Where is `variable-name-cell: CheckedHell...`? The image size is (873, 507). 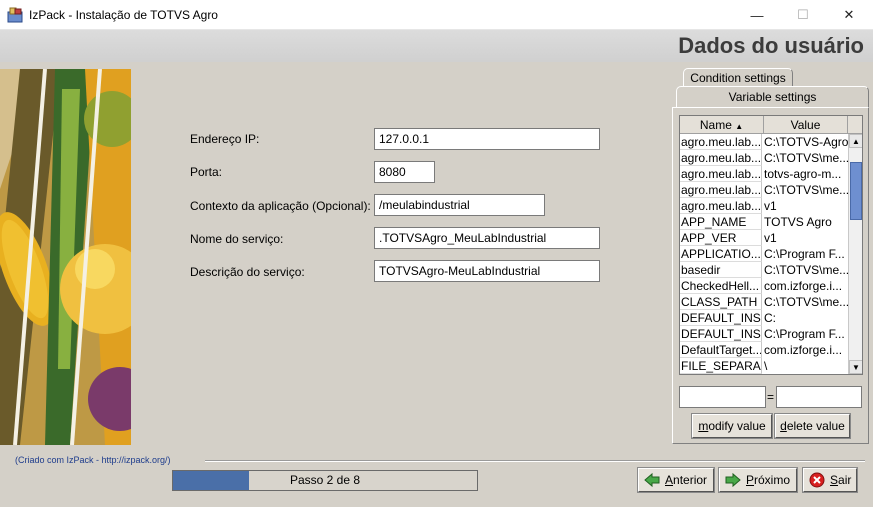
variable-name-cell: CheckedHell... is located at coordinates (721, 286).